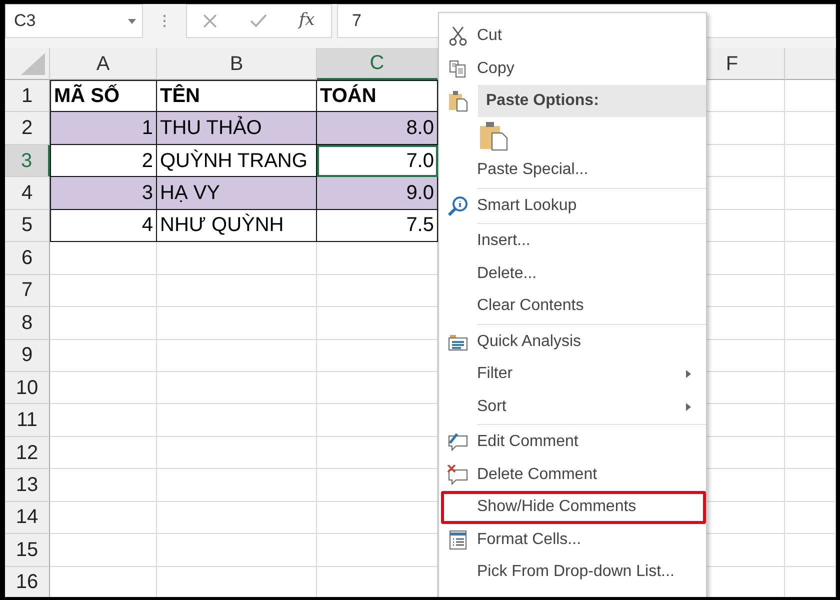  What do you see at coordinates (592, 101) in the screenshot?
I see `menu-section-header: Paste Options:` at bounding box center [592, 101].